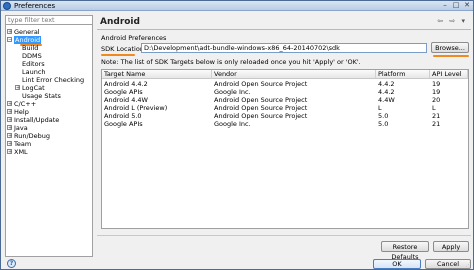 This screenshot has height=270, width=474. Describe the element at coordinates (126, 100) in the screenshot. I see `target-name-cell: Android 4.4W` at that location.